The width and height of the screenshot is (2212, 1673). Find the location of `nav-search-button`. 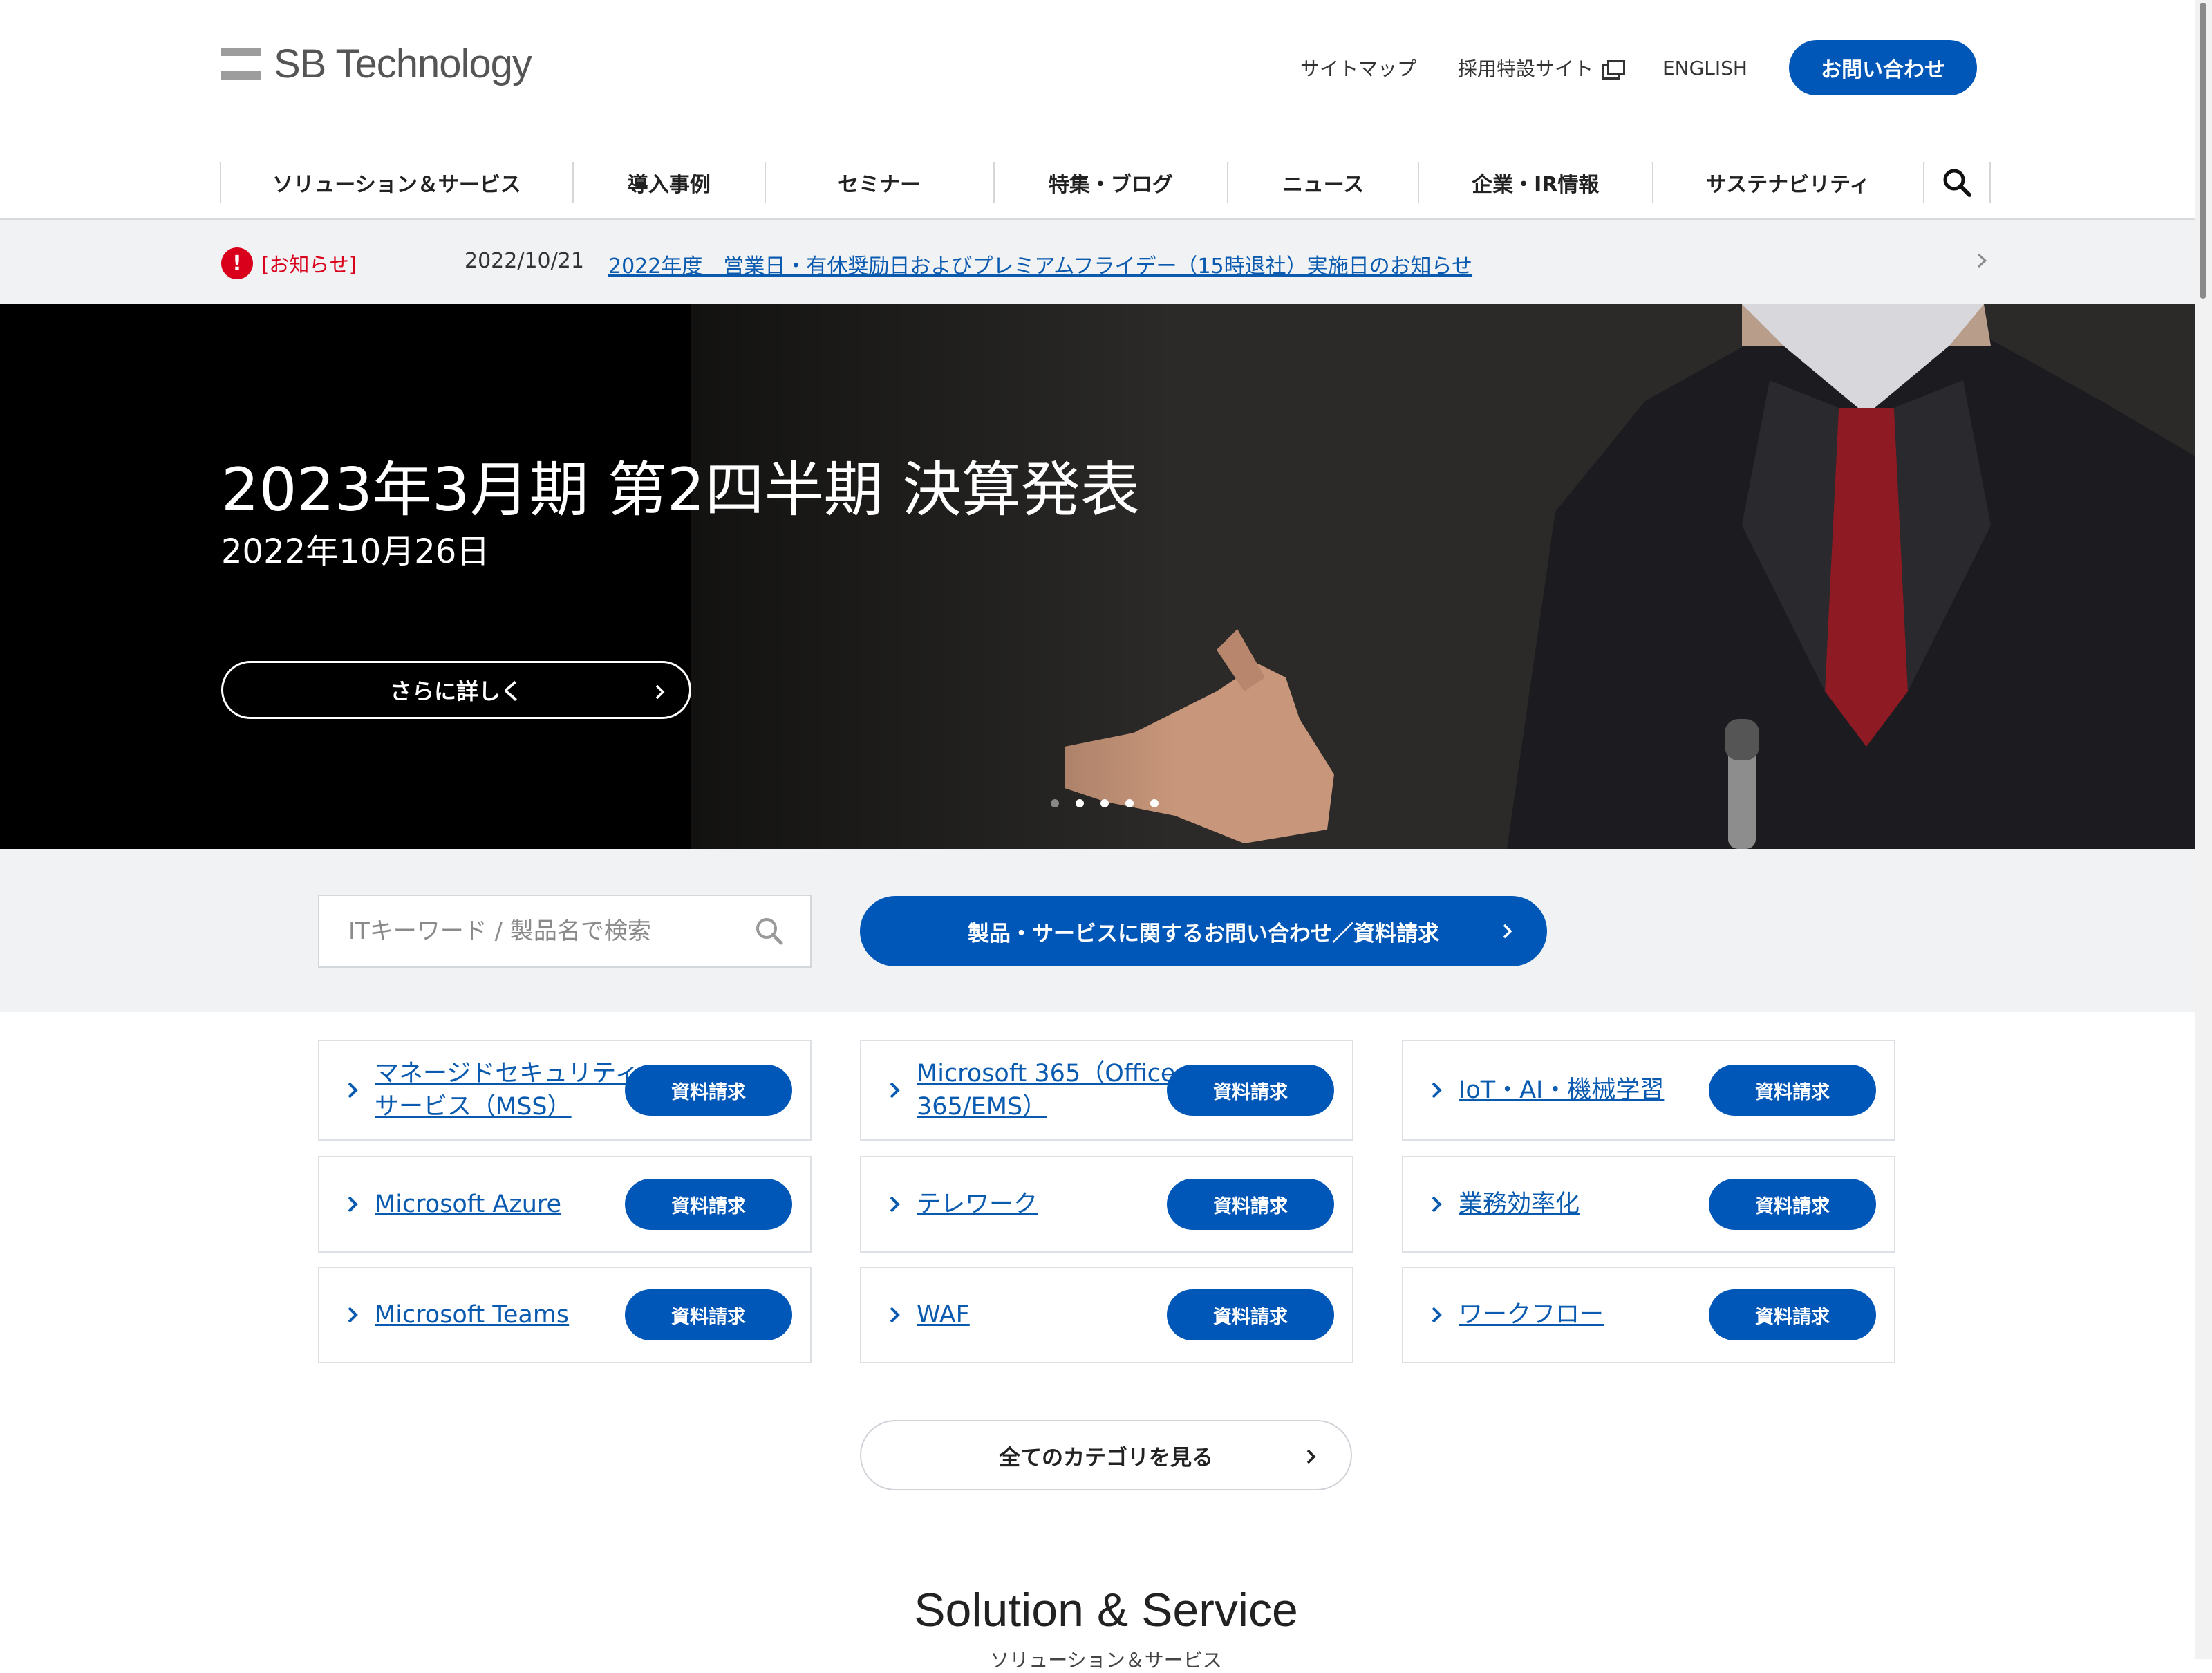

nav-search-button is located at coordinates (1957, 183).